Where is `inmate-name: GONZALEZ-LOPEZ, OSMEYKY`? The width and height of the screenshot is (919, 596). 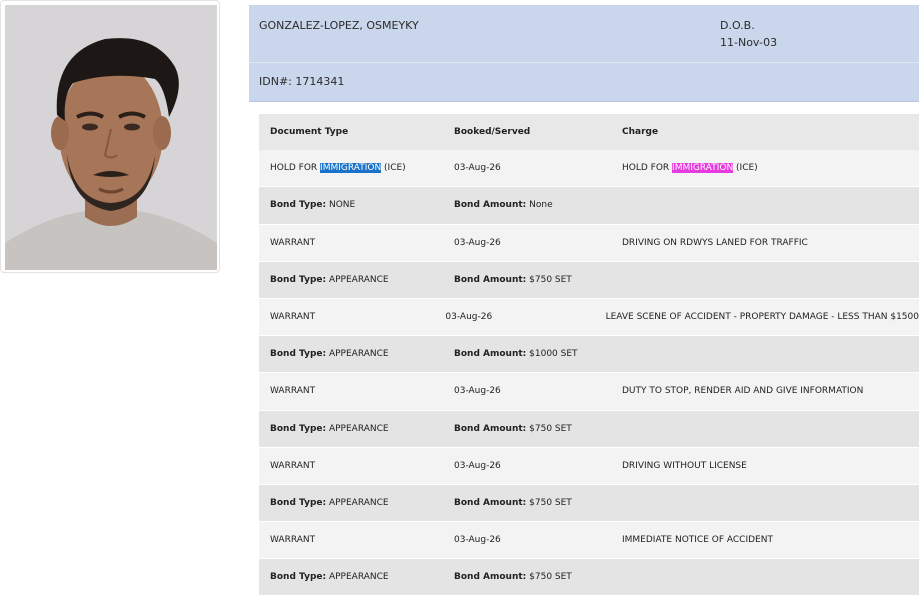 inmate-name: GONZALEZ-LOPEZ, OSMEYKY is located at coordinates (339, 25).